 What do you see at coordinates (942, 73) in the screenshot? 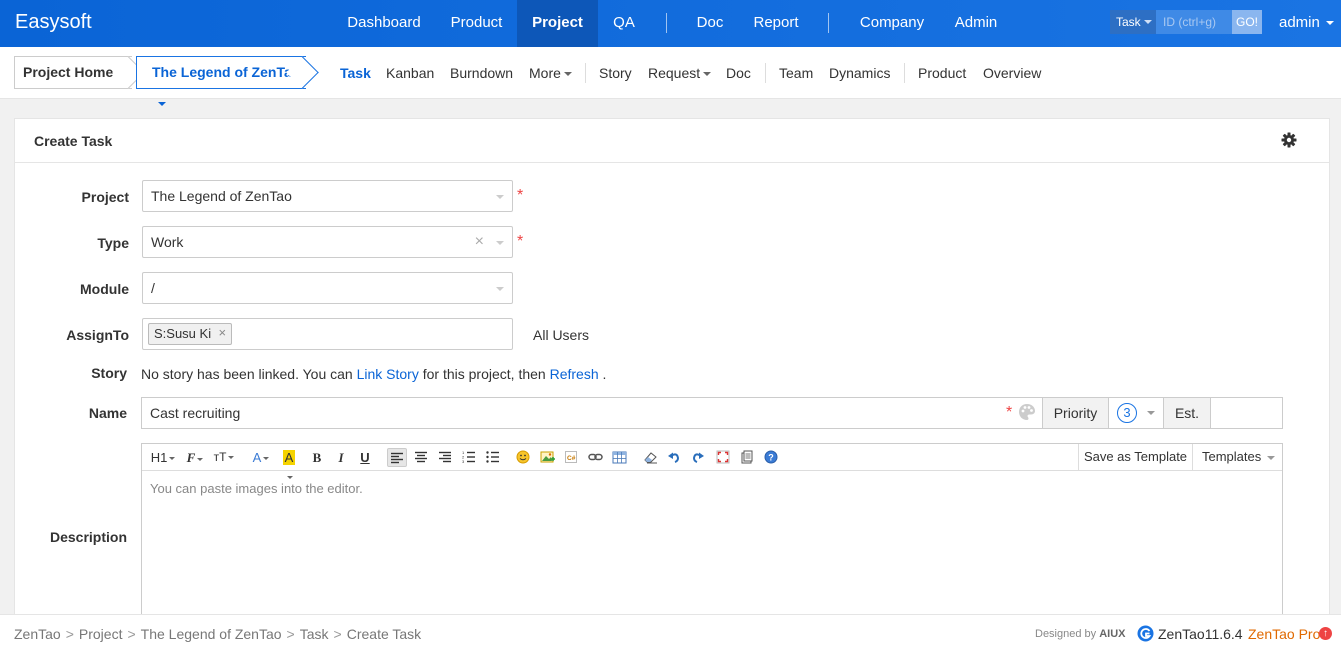
I see `subnav-product: Product` at bounding box center [942, 73].